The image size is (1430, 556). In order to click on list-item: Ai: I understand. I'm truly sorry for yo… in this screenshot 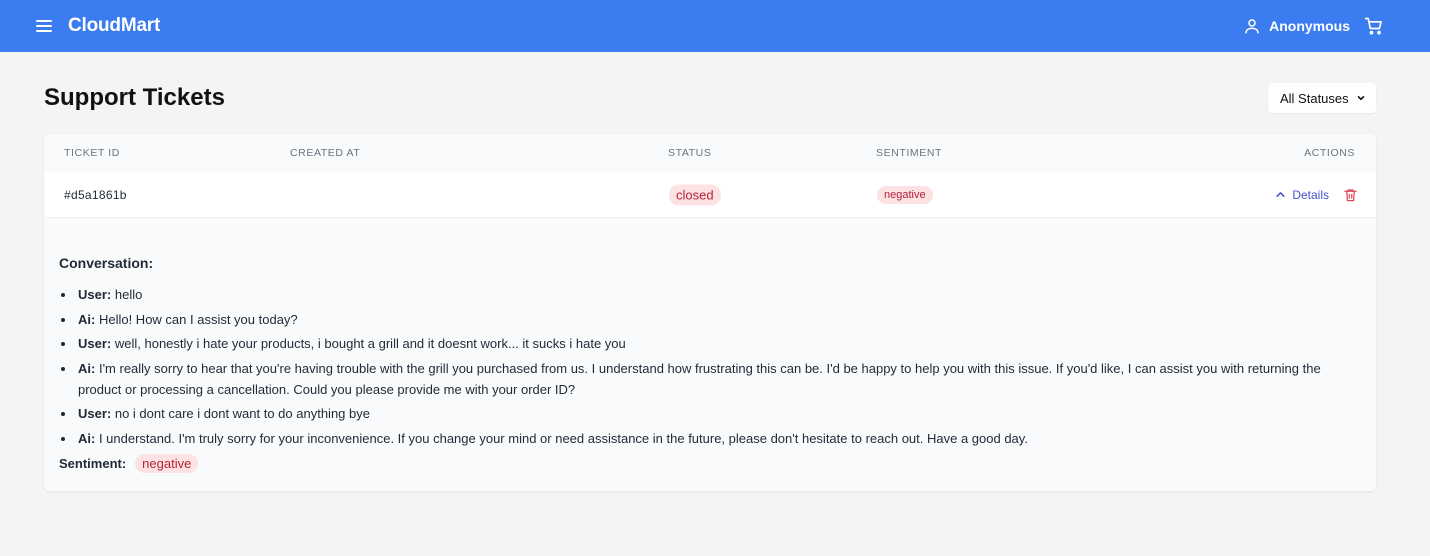, I will do `click(704, 438)`.